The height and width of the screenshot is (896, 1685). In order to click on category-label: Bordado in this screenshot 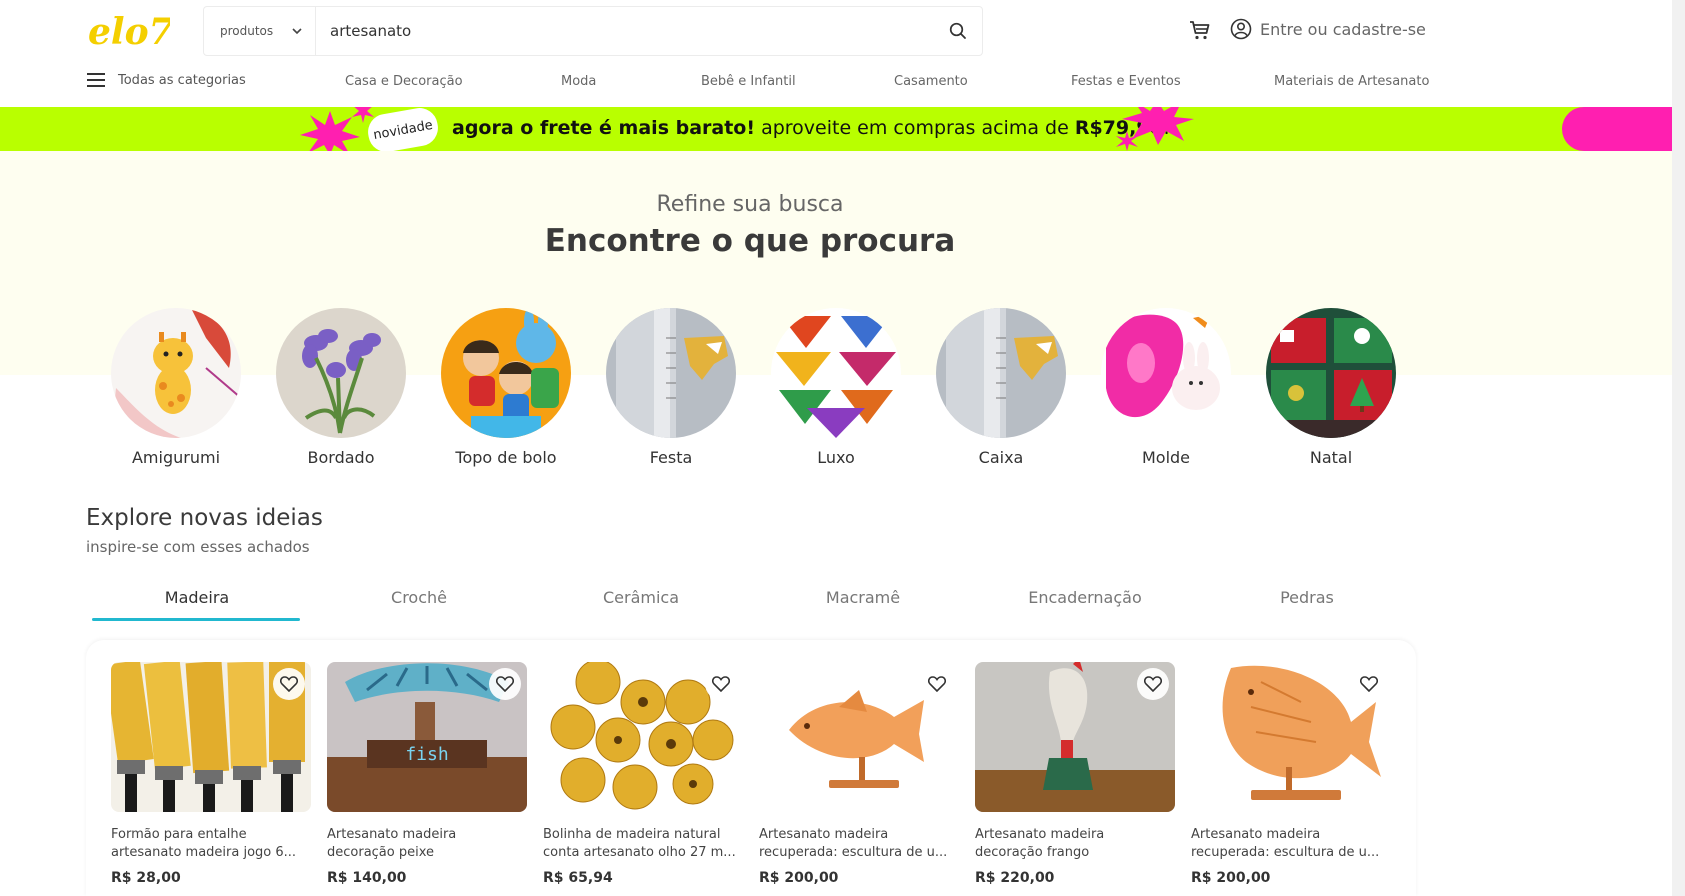, I will do `click(341, 457)`.